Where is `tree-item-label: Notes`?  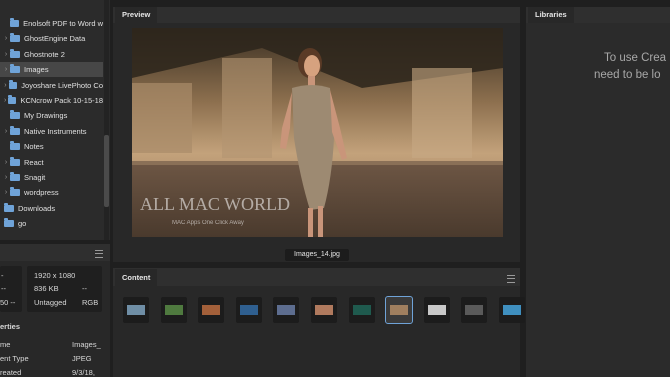 tree-item-label: Notes is located at coordinates (34, 147).